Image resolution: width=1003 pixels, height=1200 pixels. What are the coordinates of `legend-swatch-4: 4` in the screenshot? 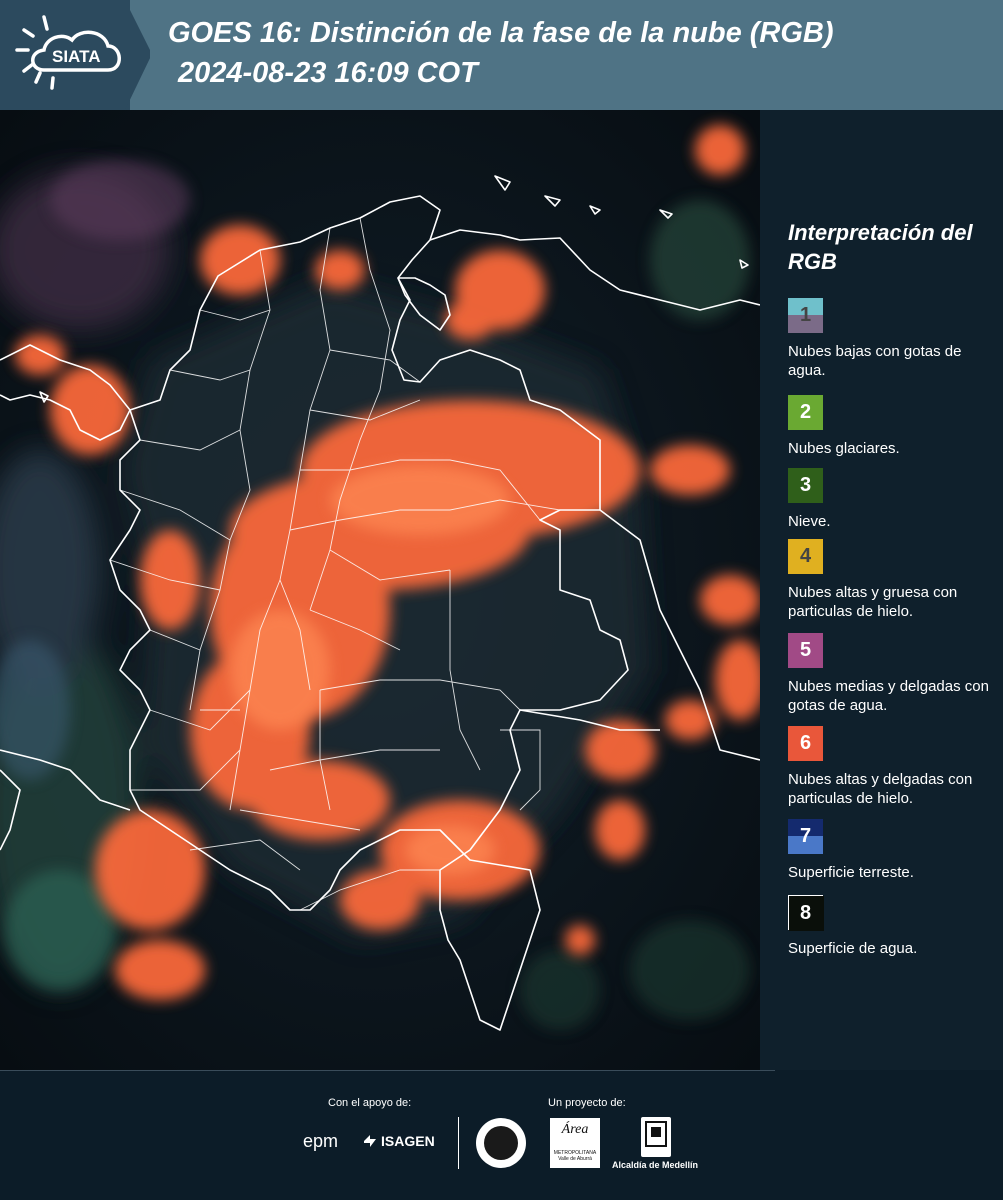 It's located at (805, 556).